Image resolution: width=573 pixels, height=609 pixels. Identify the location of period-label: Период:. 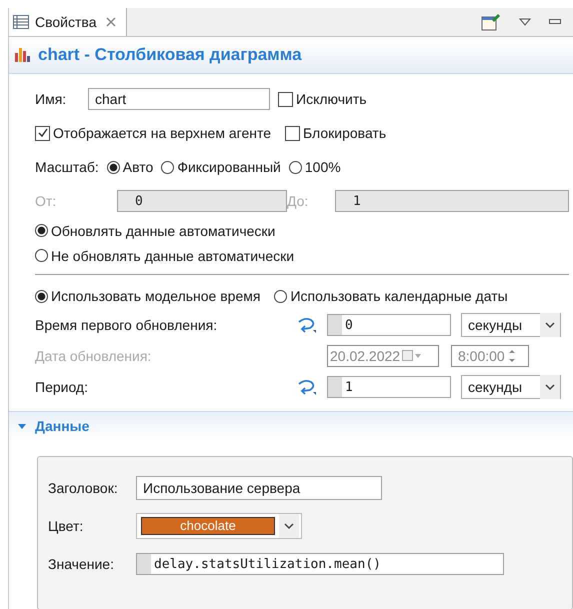
(62, 387).